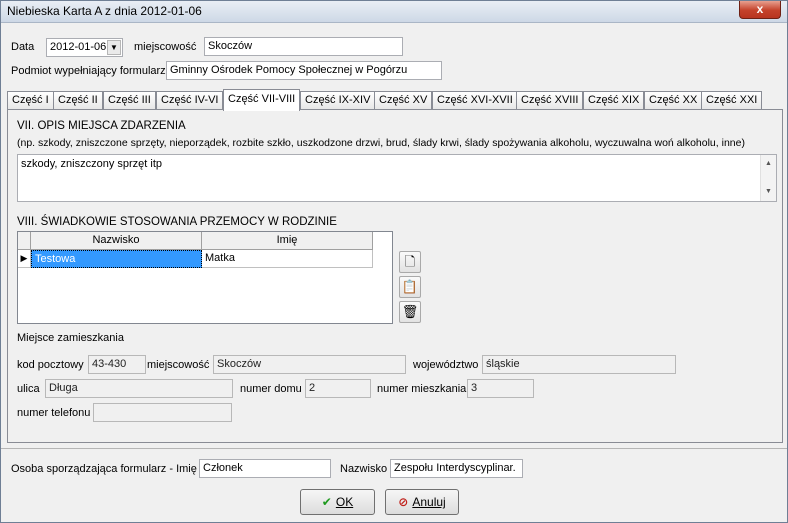 The height and width of the screenshot is (523, 788). I want to click on podmiot-label: Podmiot wypełniający formularz, so click(88, 71).